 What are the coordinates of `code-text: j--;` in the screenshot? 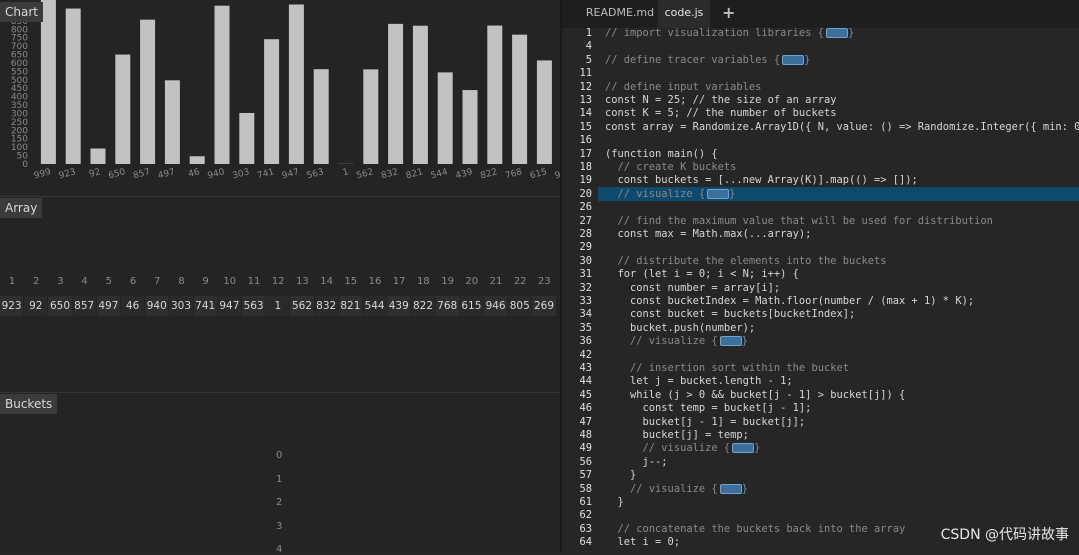 It's located at (636, 462).